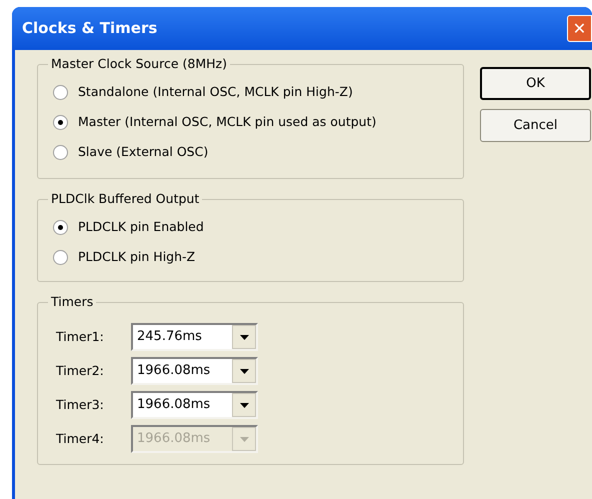 Image resolution: width=592 pixels, height=499 pixels. What do you see at coordinates (139, 64) in the screenshot?
I see `group-title: Master Clock Source (8MHz)` at bounding box center [139, 64].